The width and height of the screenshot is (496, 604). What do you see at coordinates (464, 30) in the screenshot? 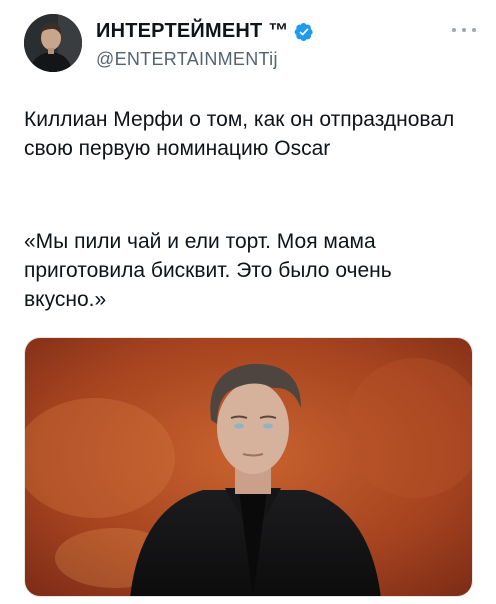
I see `more-options-icon` at bounding box center [464, 30].